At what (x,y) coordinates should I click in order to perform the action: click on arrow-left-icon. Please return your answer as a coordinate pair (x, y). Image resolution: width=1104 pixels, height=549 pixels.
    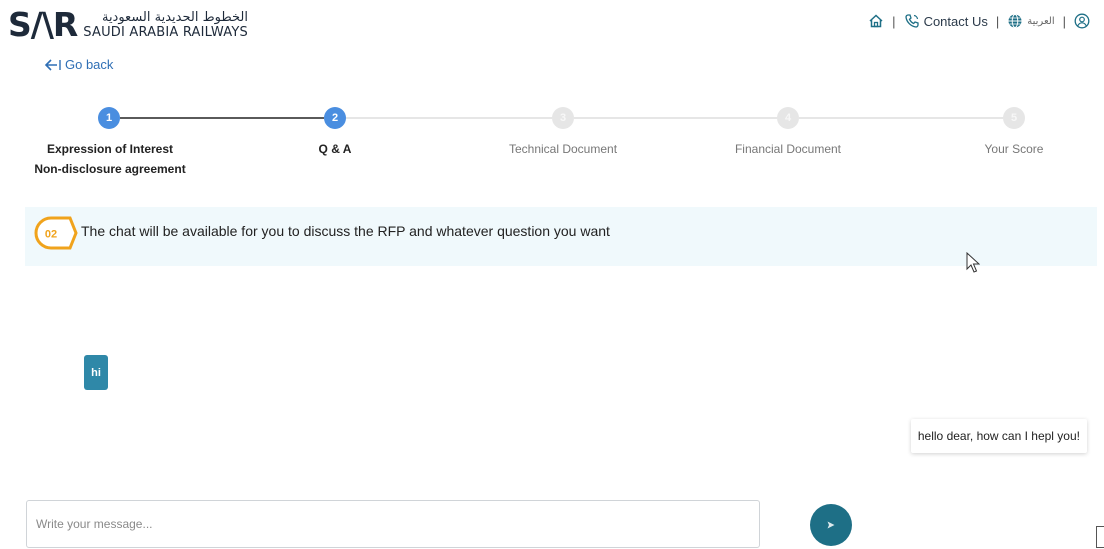
    Looking at the image, I should click on (52, 64).